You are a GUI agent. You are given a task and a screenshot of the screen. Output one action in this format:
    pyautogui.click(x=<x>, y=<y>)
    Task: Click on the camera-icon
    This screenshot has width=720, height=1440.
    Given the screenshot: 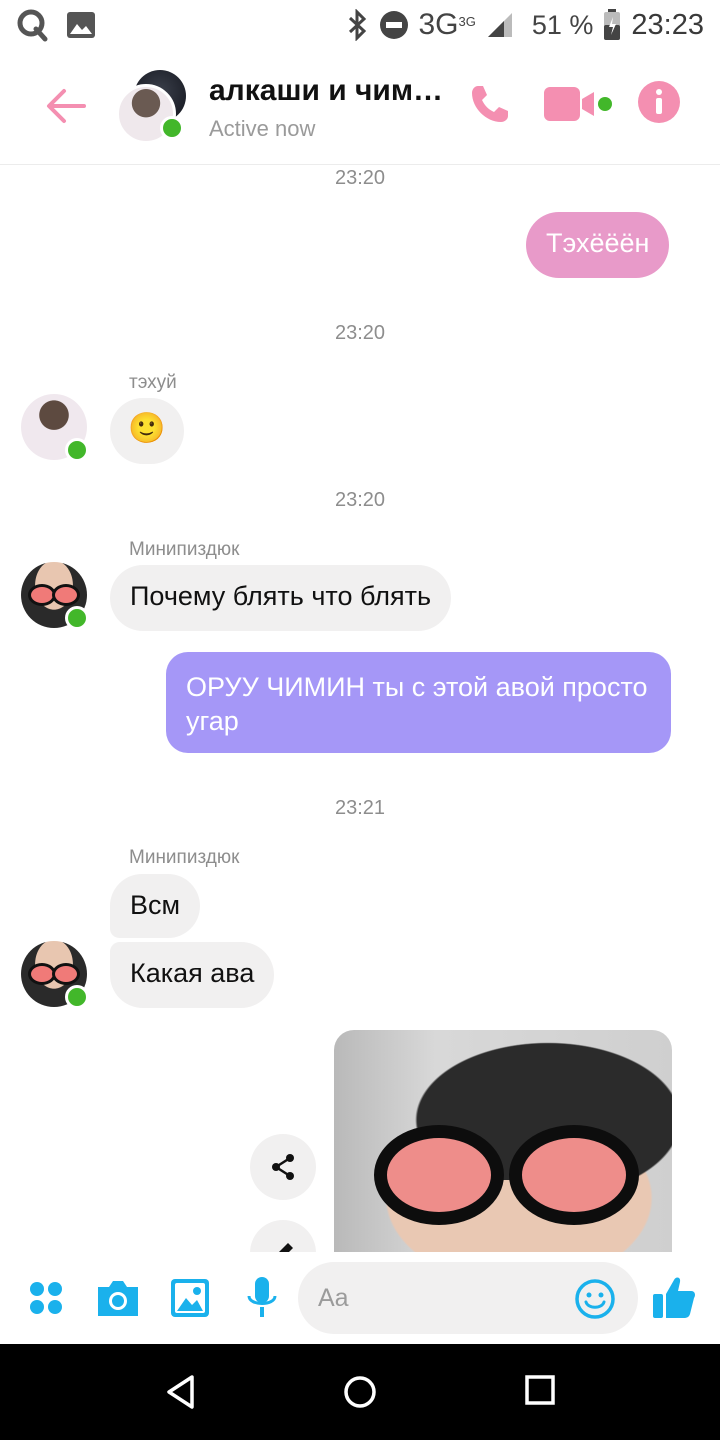 What is the action you would take?
    pyautogui.click(x=118, y=1298)
    